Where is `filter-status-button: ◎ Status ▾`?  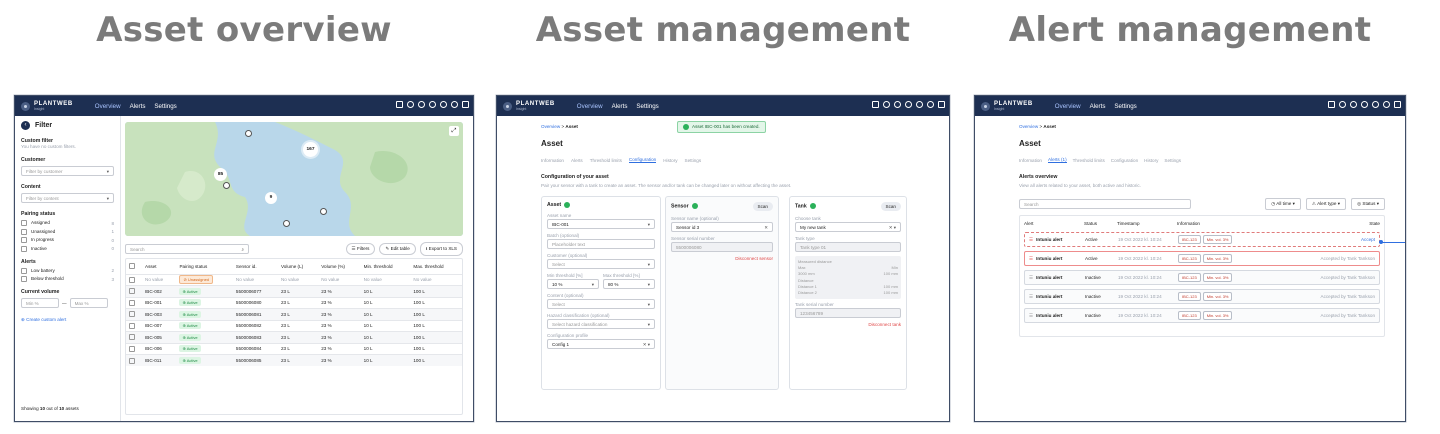
filter-status-button: ◎ Status ▾ is located at coordinates (1368, 204).